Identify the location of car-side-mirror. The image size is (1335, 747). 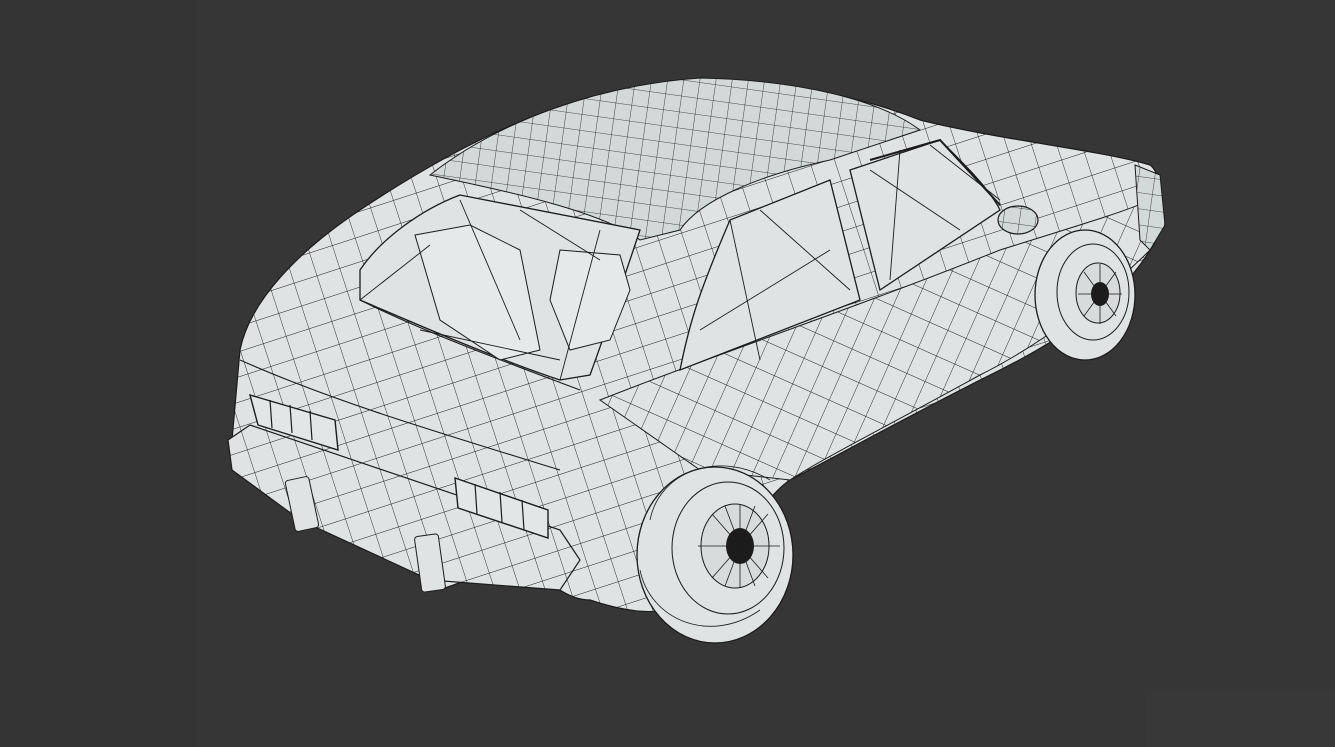
(1018, 220).